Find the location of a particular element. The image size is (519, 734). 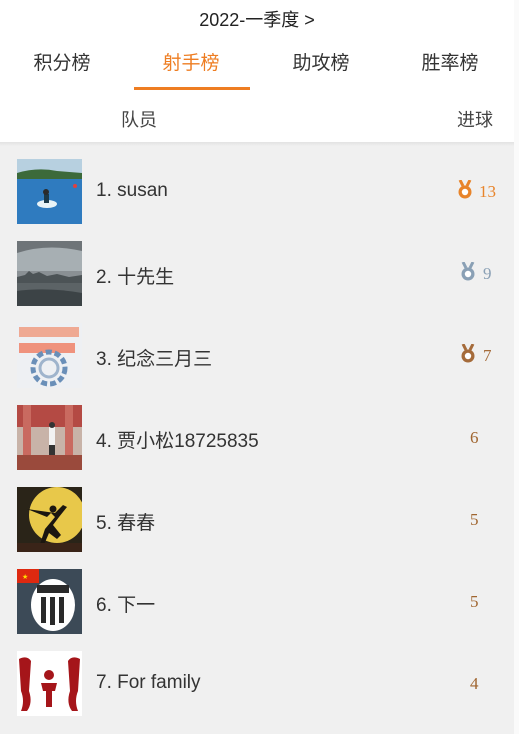

list-item: 2. 十先生 9 is located at coordinates (257, 273).